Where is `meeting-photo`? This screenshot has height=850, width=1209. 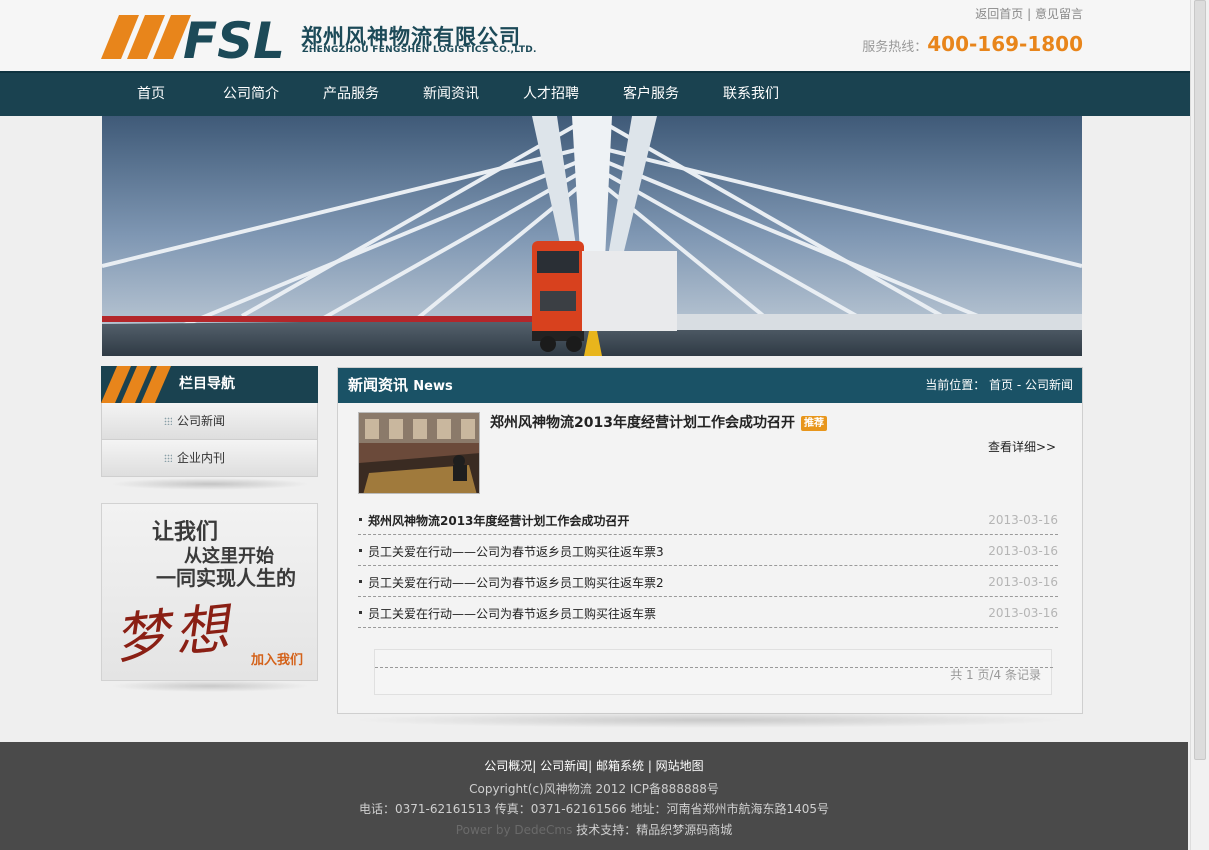
meeting-photo is located at coordinates (419, 453).